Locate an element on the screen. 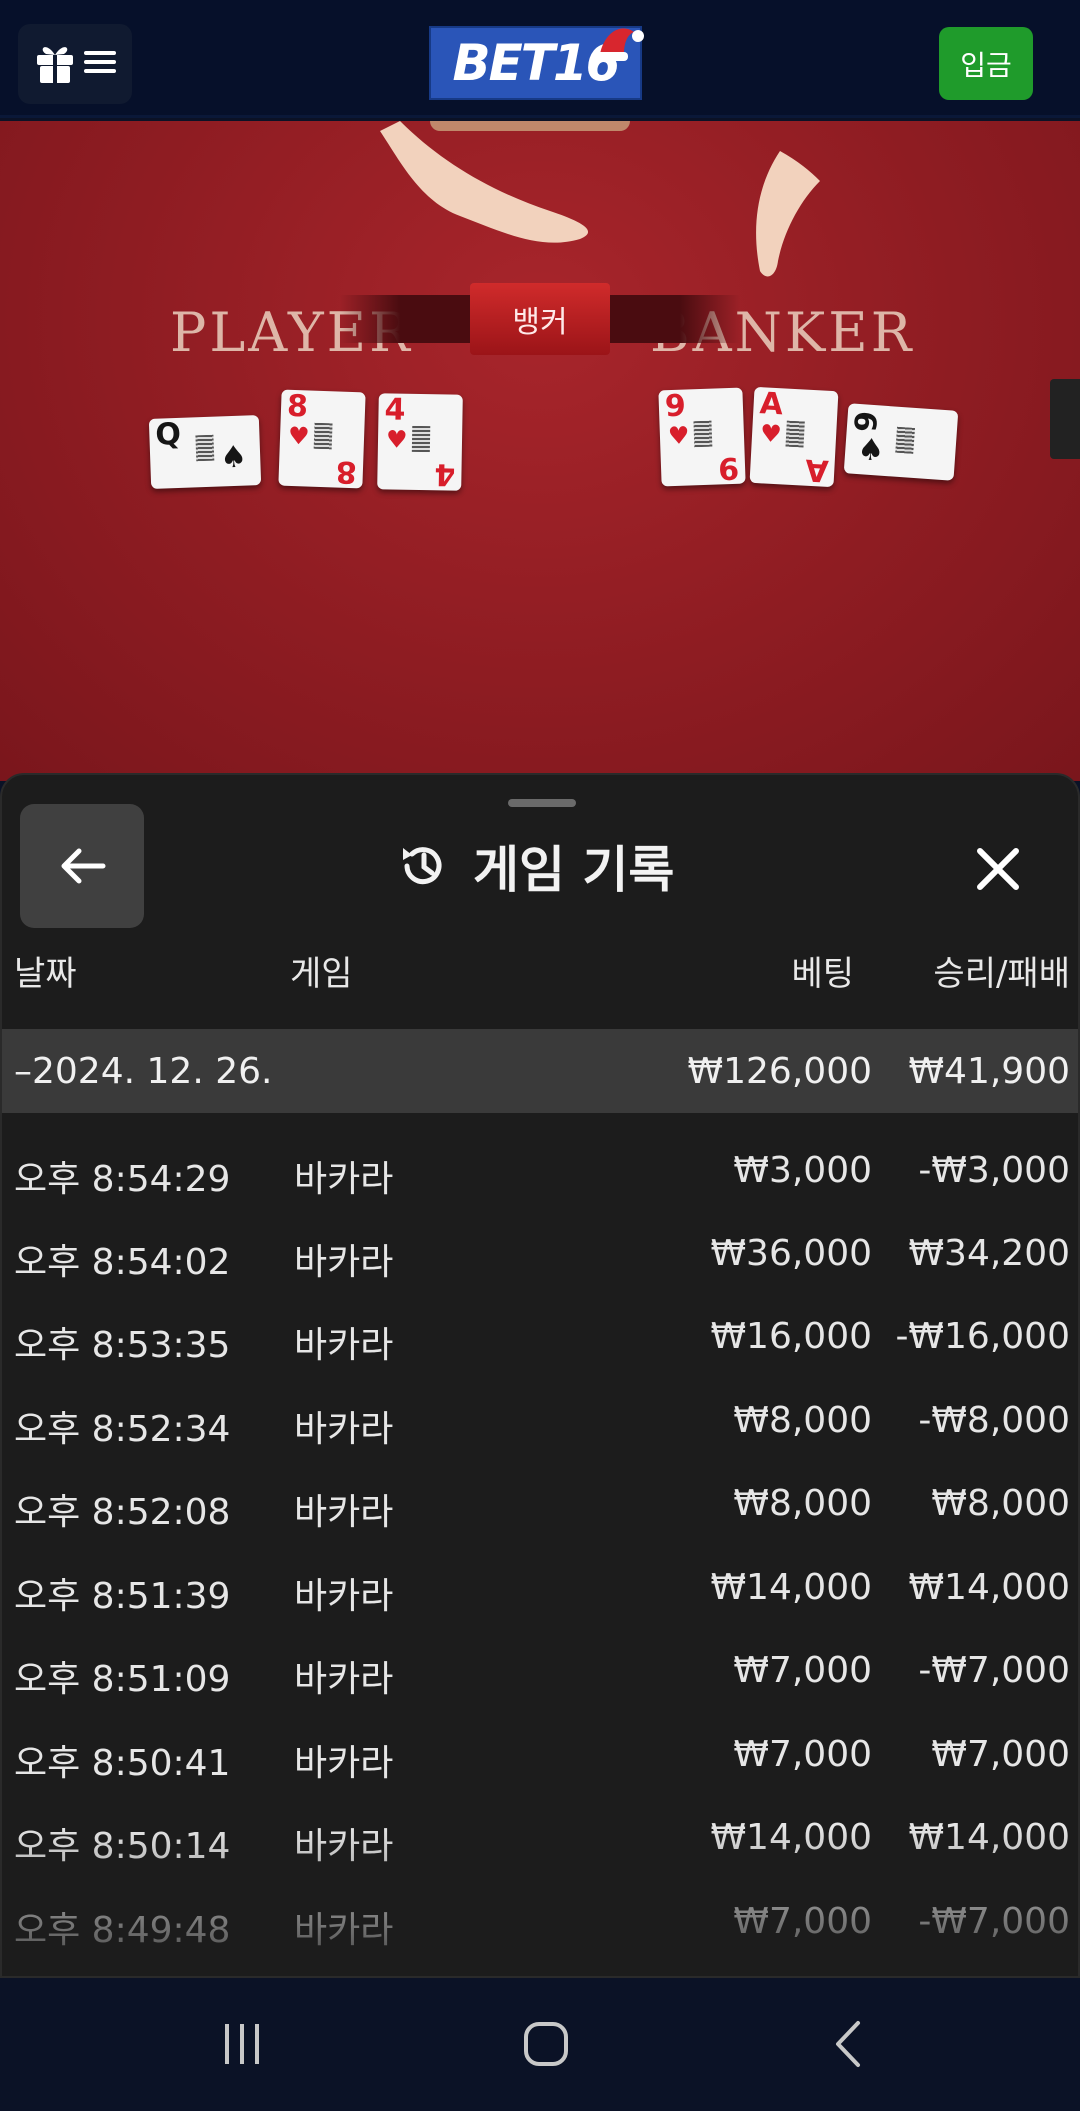 This screenshot has height=2111, width=1080. card-rank: Q is located at coordinates (168, 434).